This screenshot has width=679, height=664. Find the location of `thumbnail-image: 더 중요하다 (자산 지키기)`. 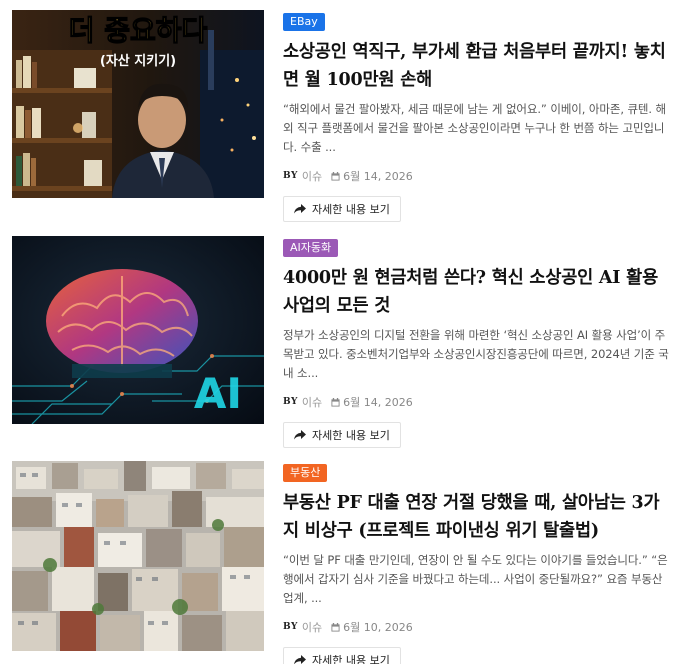

thumbnail-image: 더 중요하다 (자산 지키기) is located at coordinates (138, 104).